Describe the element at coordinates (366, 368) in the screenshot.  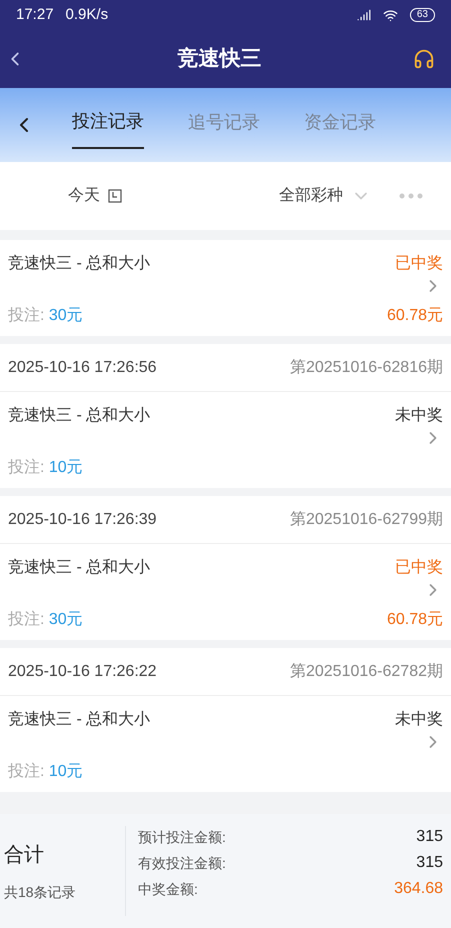
I see `bet-period: 第20251016-62816期` at that location.